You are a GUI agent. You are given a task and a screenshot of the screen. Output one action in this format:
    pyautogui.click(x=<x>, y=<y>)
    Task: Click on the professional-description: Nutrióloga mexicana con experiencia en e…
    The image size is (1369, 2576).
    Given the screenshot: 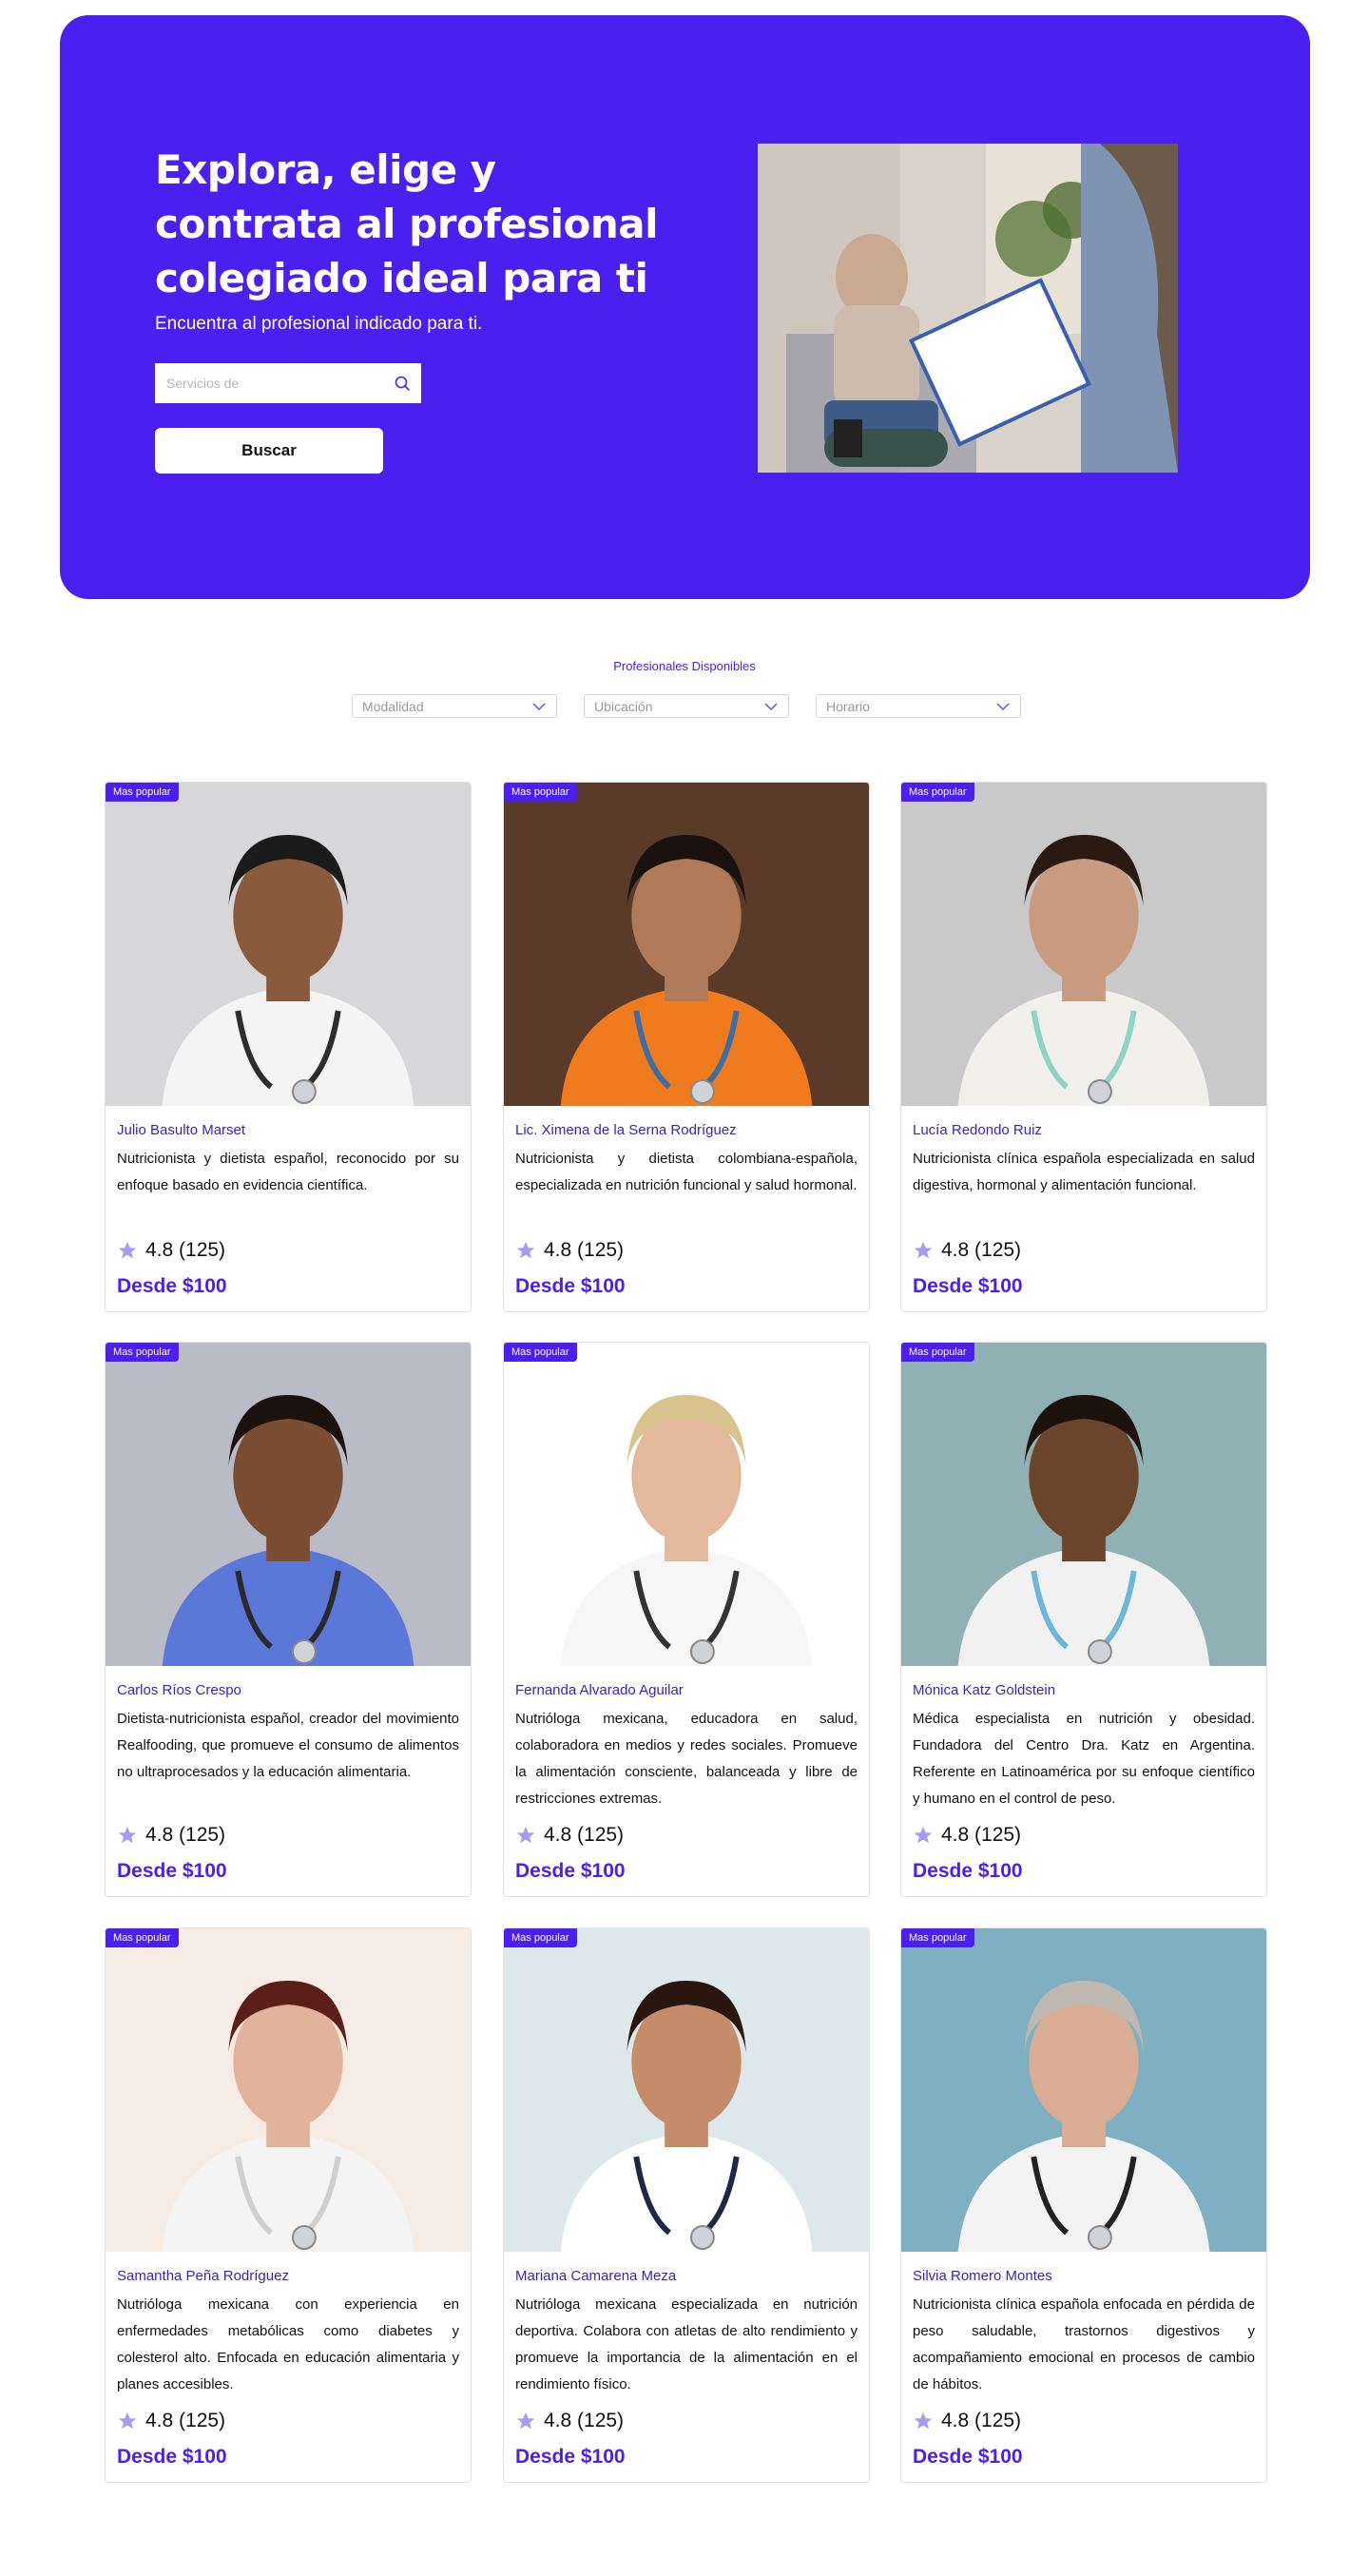 What is the action you would take?
    pyautogui.click(x=288, y=2344)
    